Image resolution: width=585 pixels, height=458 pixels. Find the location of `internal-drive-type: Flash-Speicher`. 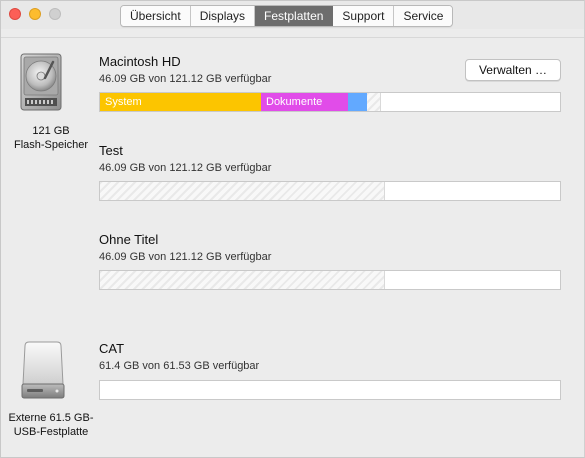

internal-drive-type: Flash-Speicher is located at coordinates (51, 145).